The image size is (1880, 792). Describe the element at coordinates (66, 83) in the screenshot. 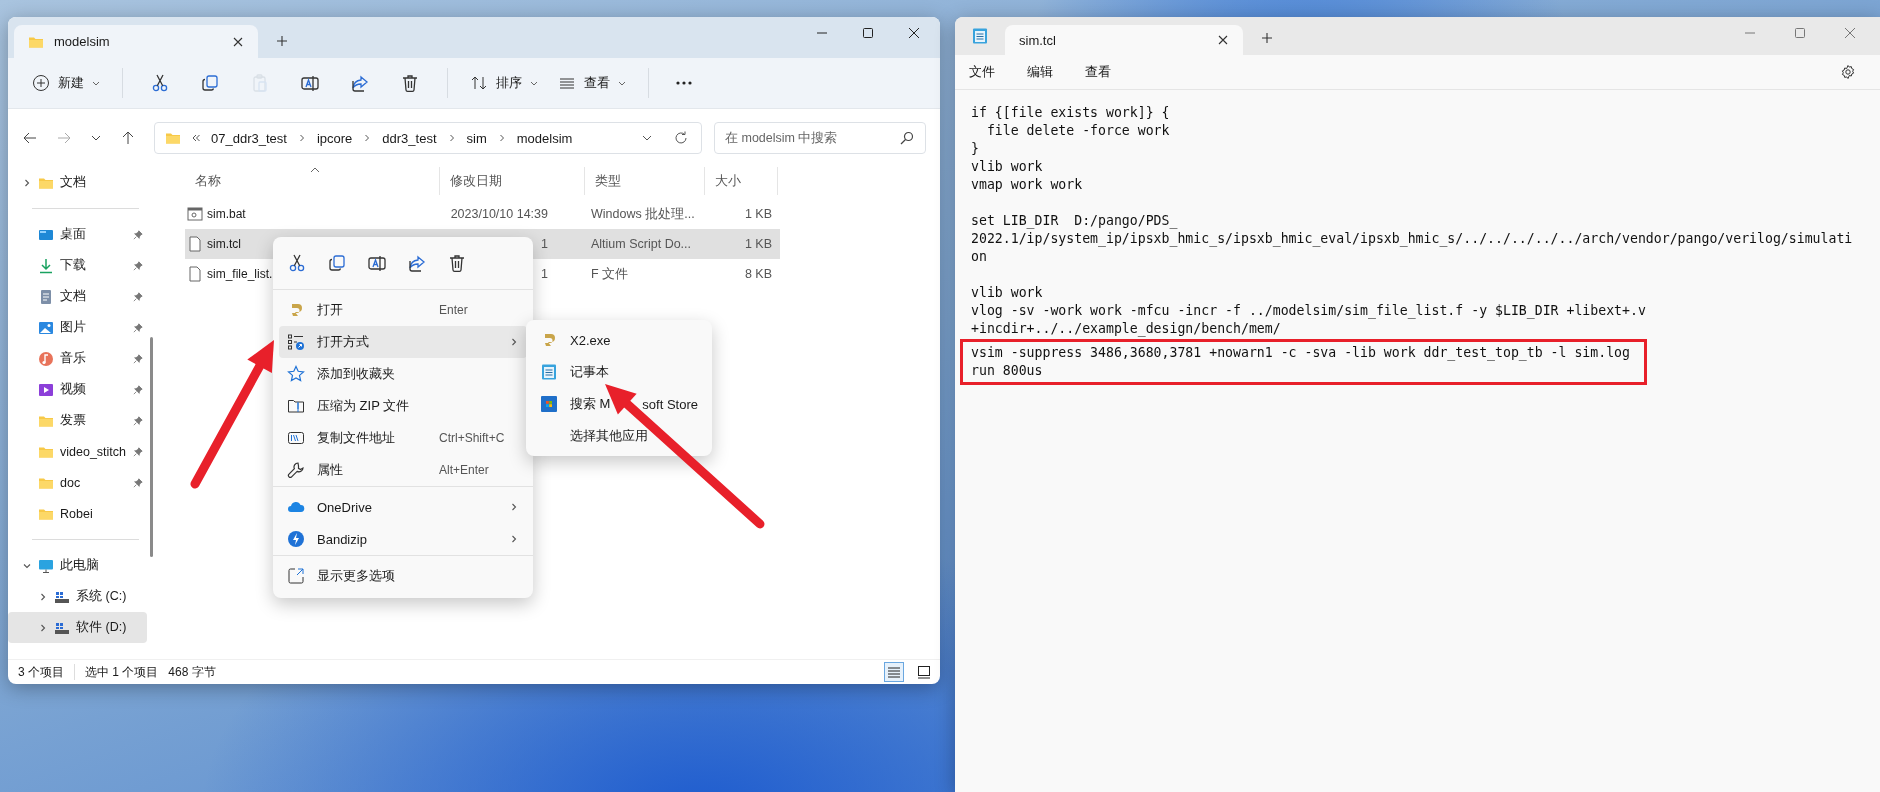

I see `new-button: 新建` at that location.